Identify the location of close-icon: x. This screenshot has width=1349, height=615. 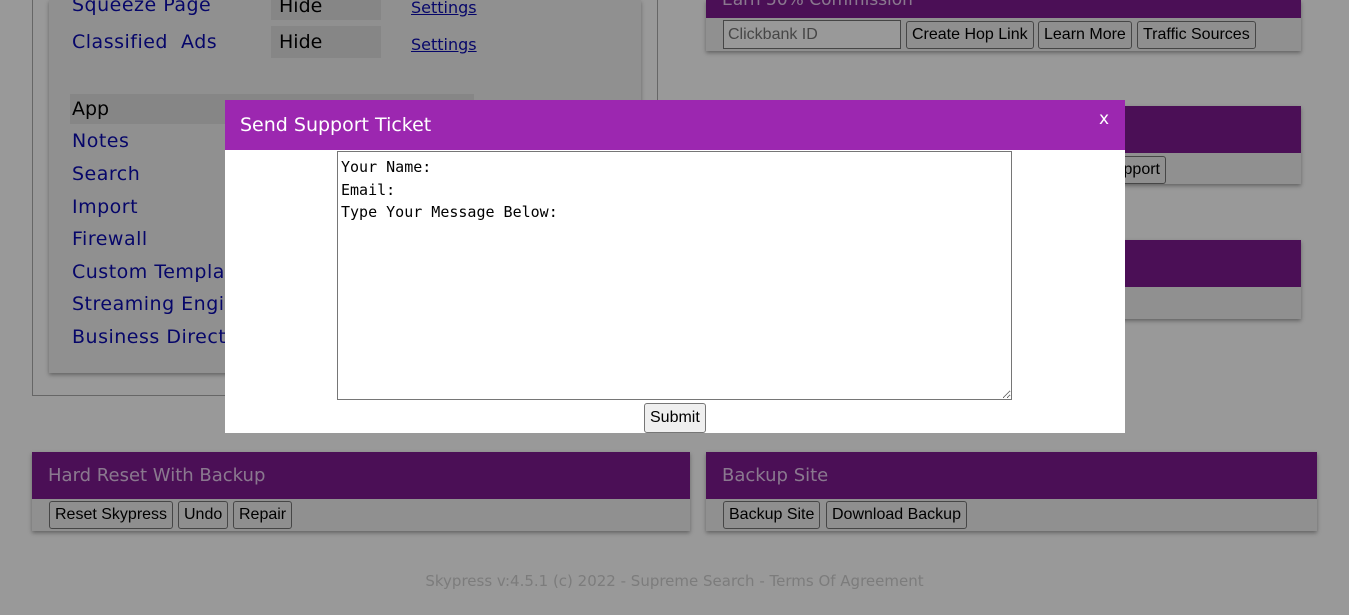
(1104, 119).